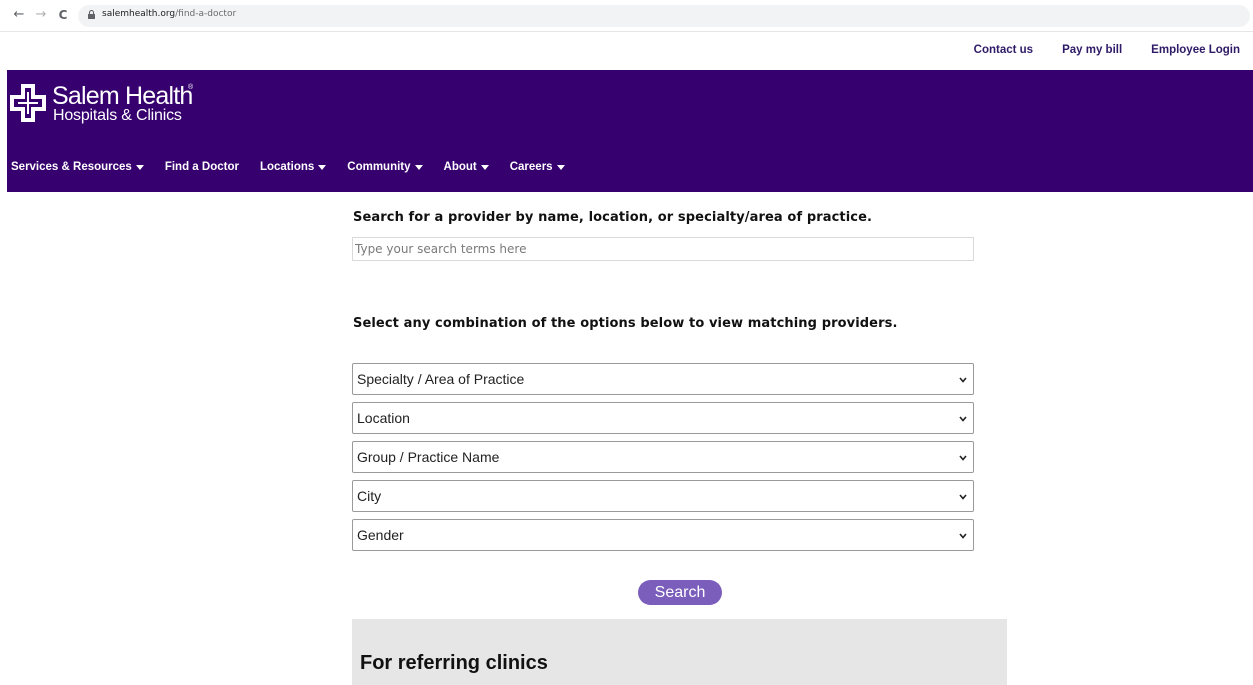 Image resolution: width=1253 pixels, height=685 pixels. Describe the element at coordinates (63, 15) in the screenshot. I see `reload-icon: C` at that location.